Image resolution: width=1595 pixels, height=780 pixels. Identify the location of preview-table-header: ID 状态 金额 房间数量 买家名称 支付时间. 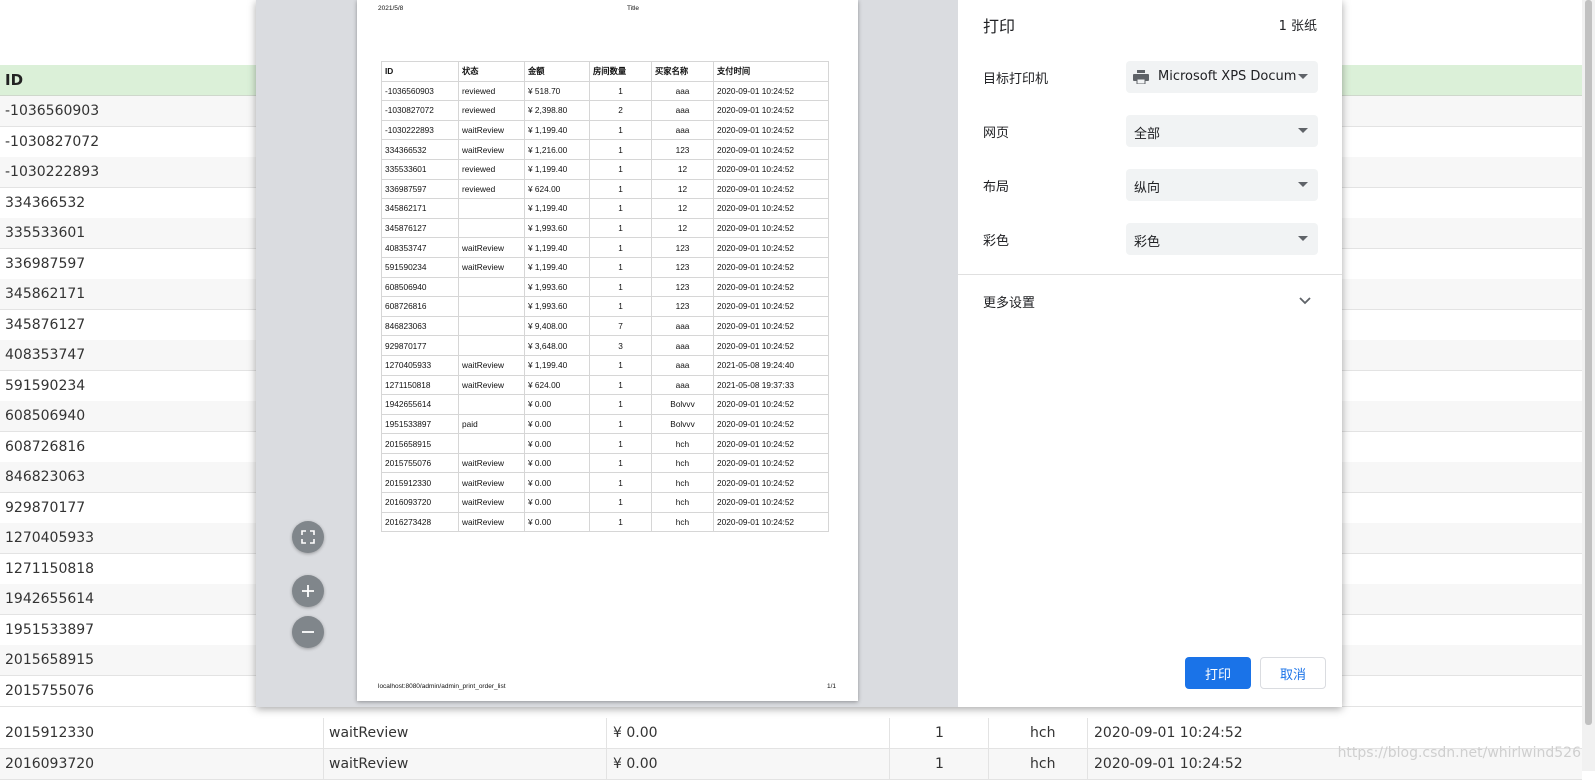
(605, 71).